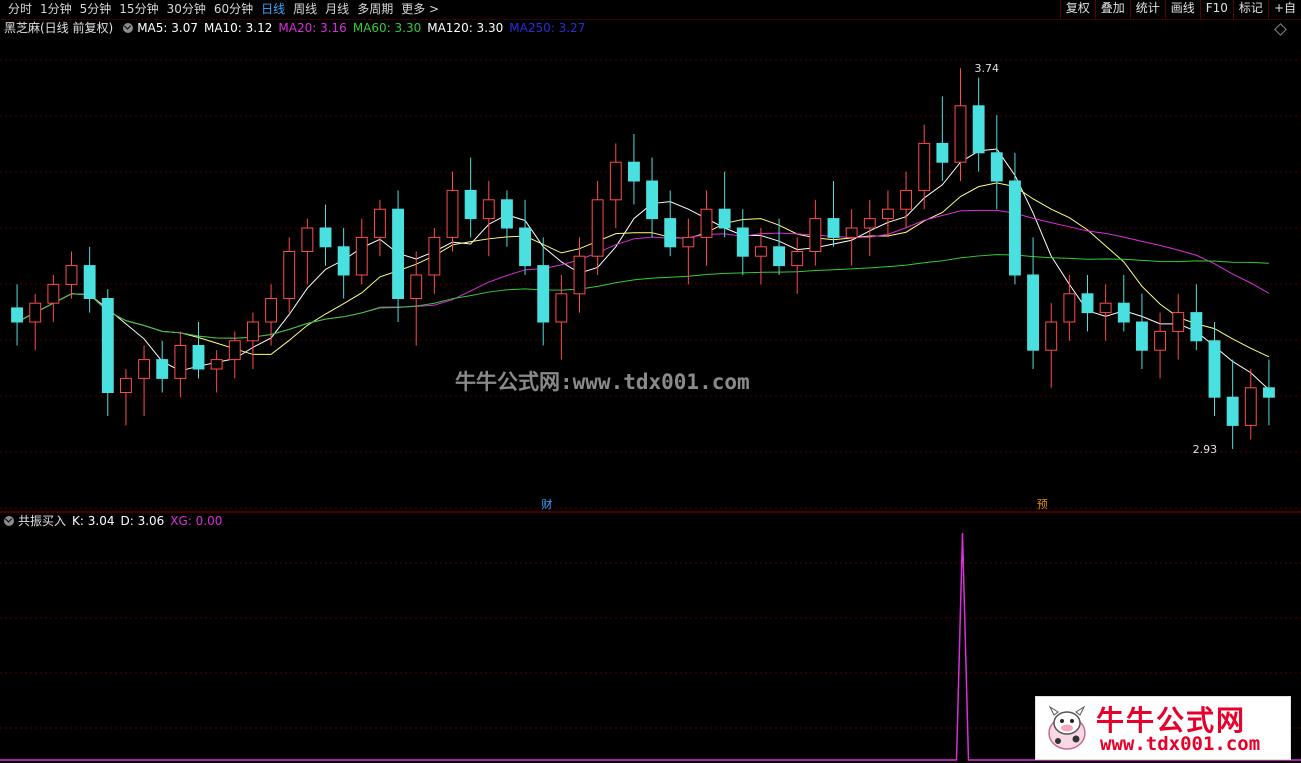  Describe the element at coordinates (138, 9) in the screenshot. I see `tab-3: 15分钟` at that location.